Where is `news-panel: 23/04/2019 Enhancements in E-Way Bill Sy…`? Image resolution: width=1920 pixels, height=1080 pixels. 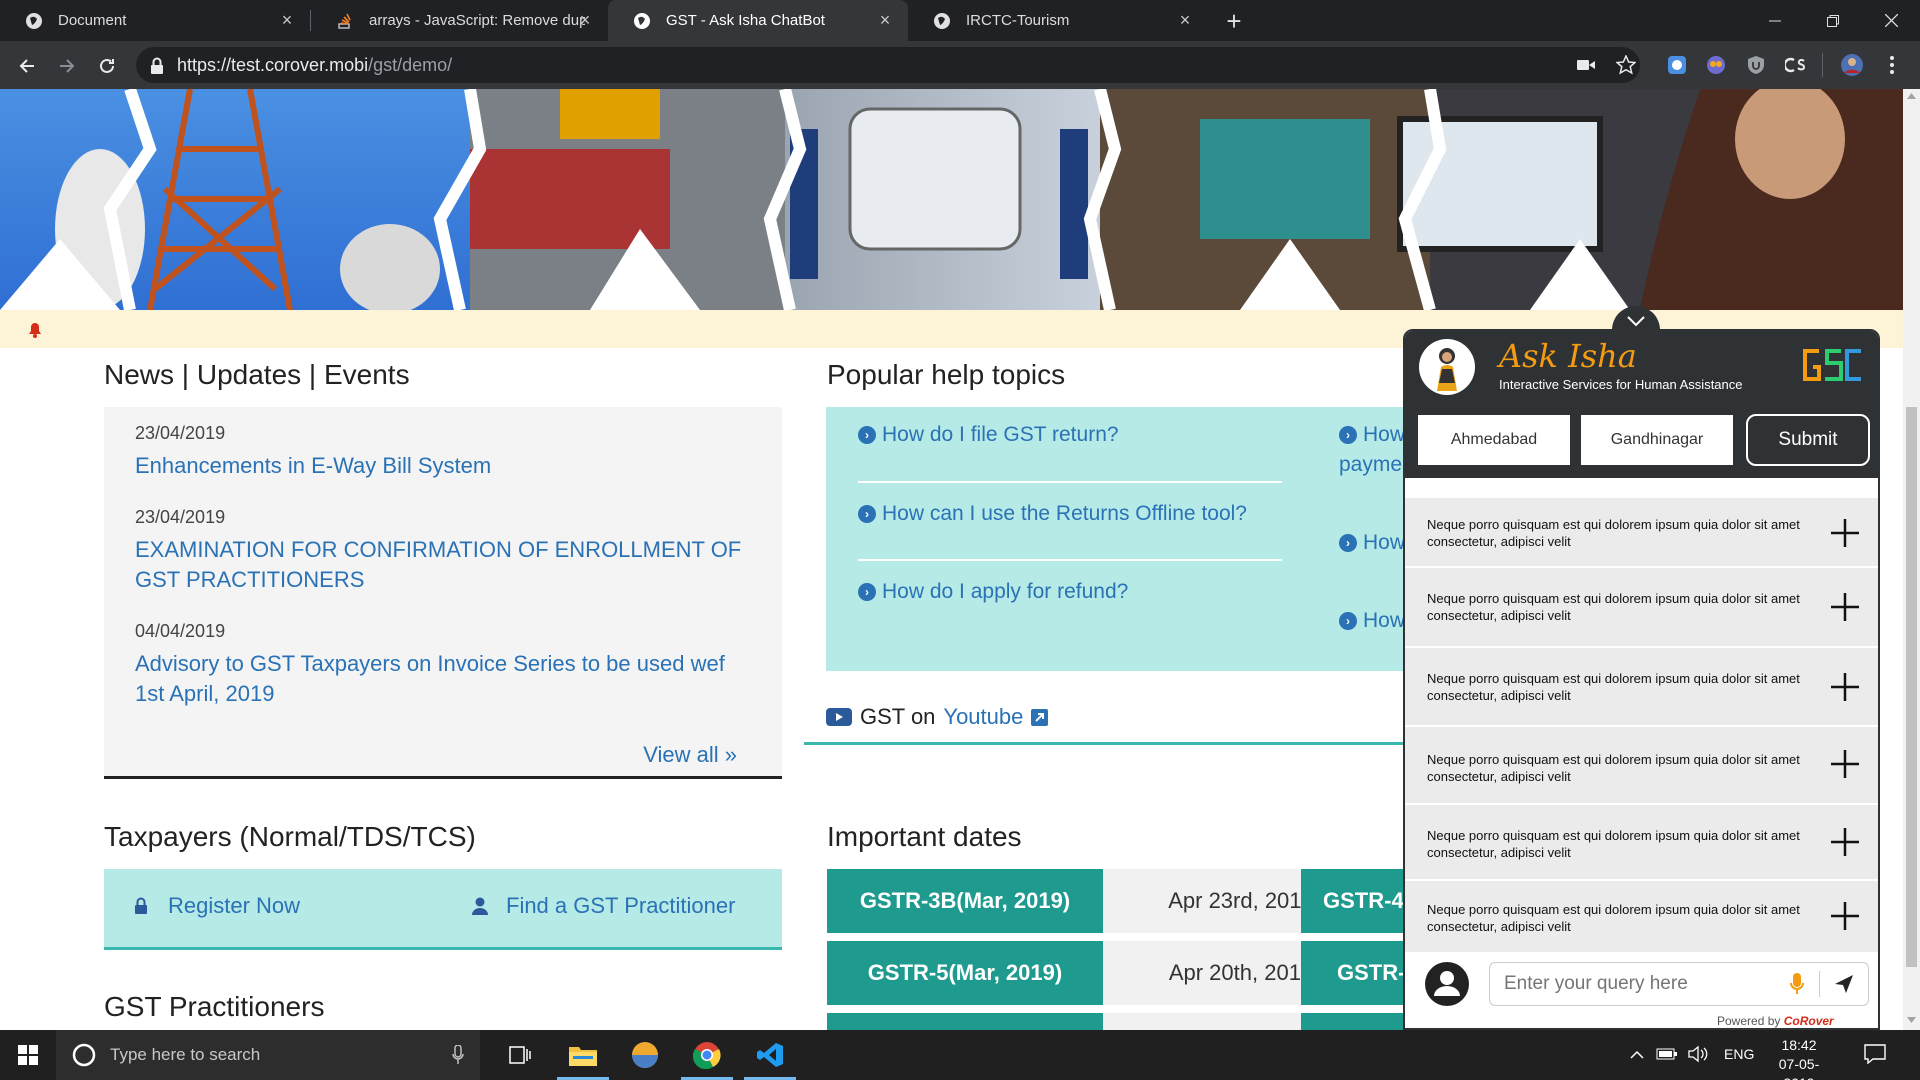 news-panel: 23/04/2019 Enhancements in E-Way Bill Sy… is located at coordinates (443, 593).